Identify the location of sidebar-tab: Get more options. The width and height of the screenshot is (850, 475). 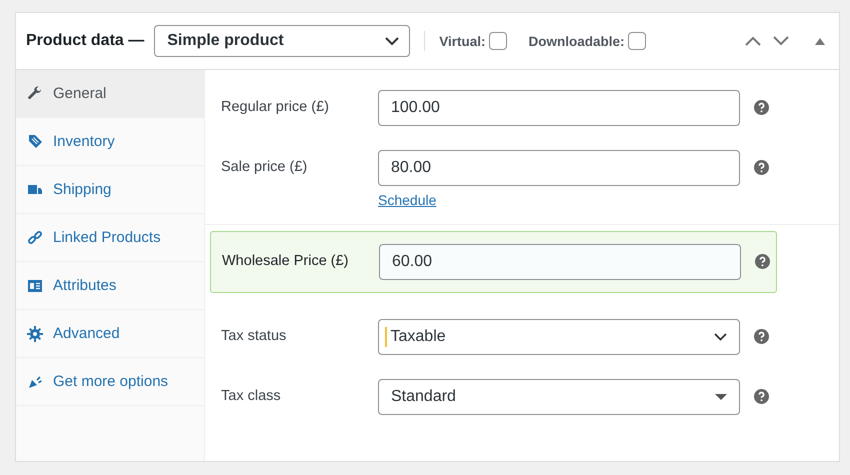
(110, 382).